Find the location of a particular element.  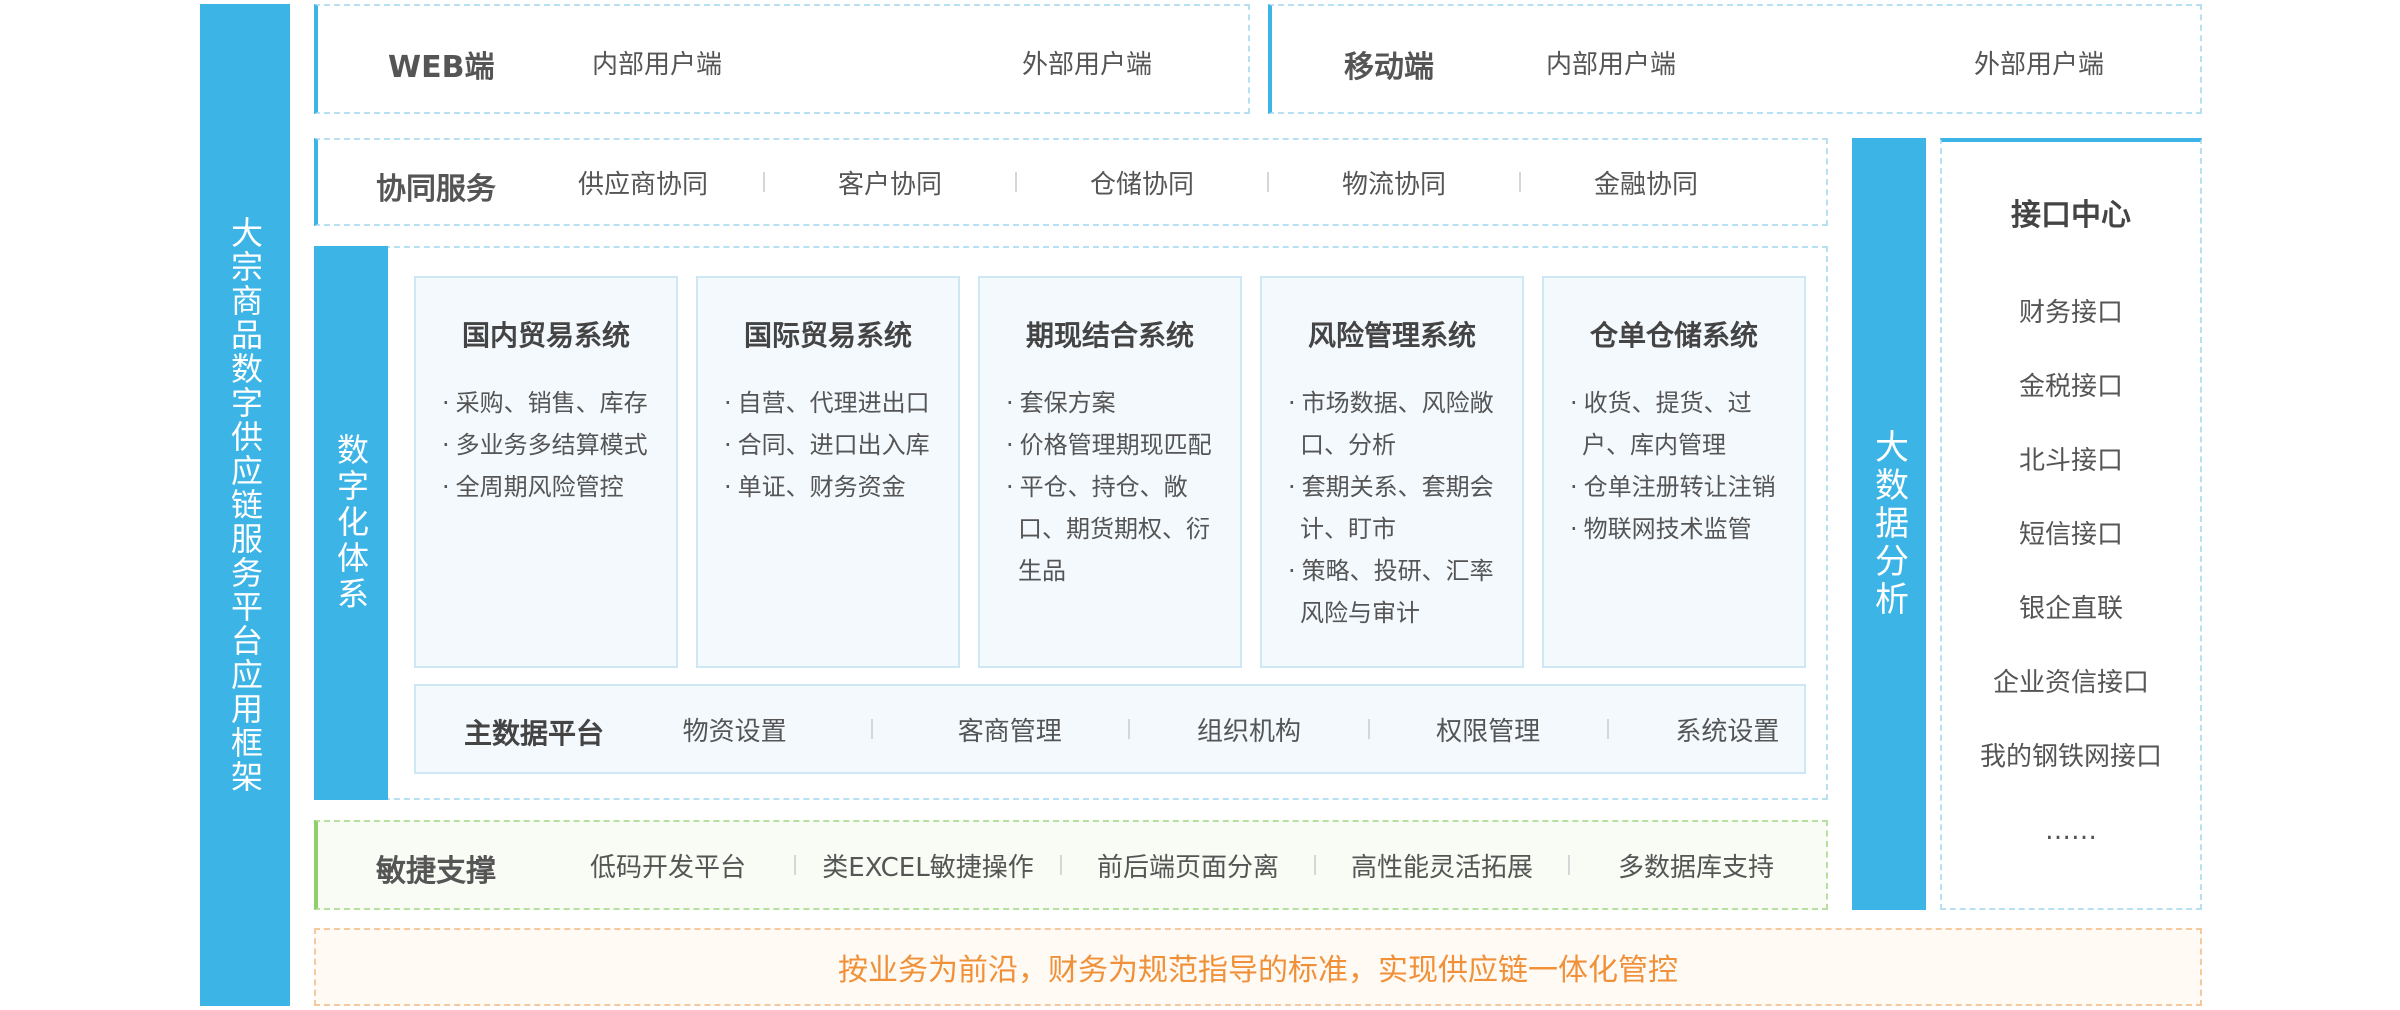

master-data-items: 物资设置 客商管理 组织机构 权限管理 系统设置 is located at coordinates (1231, 729).